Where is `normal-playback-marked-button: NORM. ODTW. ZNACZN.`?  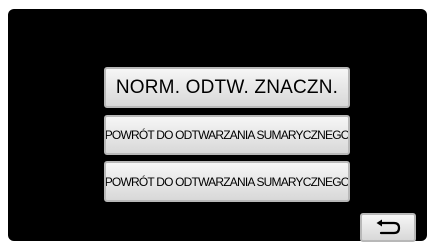 normal-playback-marked-button: NORM. ODTW. ZNACZN. is located at coordinates (227, 87).